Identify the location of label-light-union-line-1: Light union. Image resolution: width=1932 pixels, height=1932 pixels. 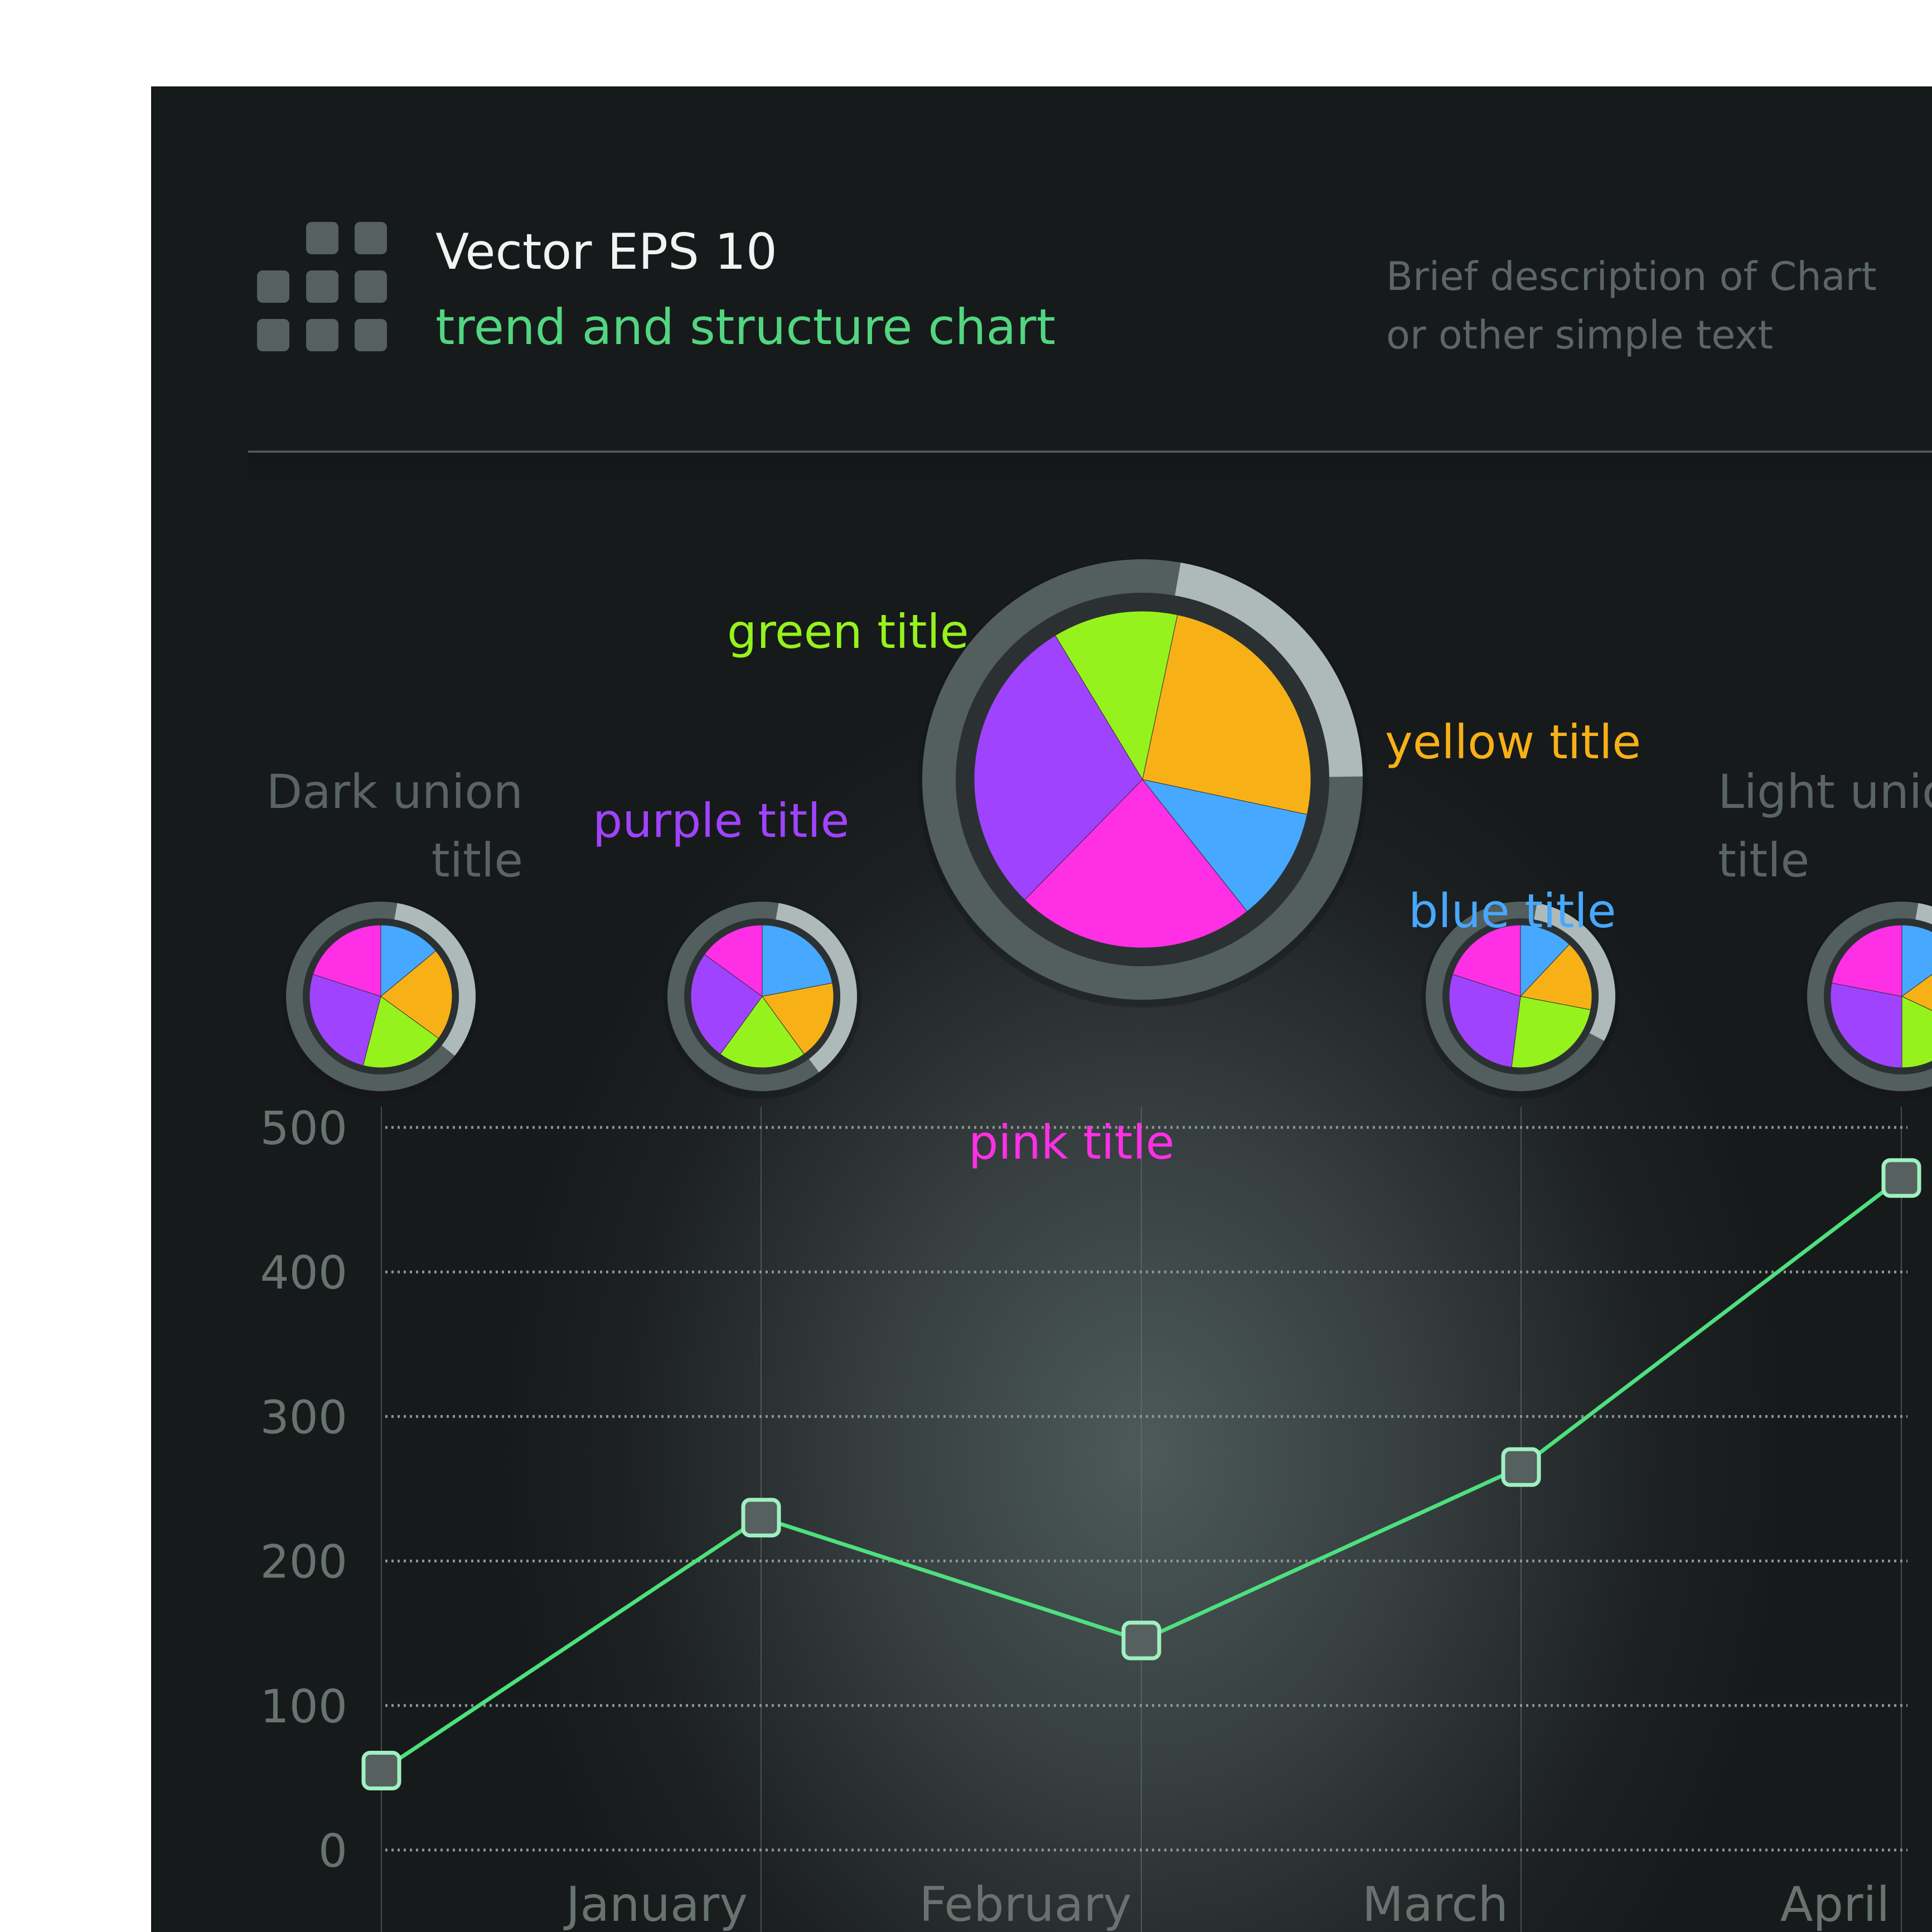
(1825, 791).